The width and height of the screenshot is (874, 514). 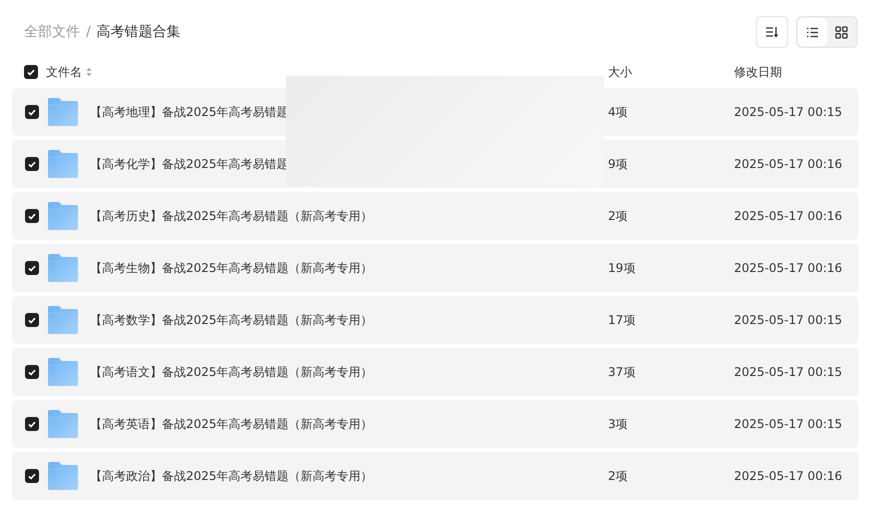 What do you see at coordinates (618, 164) in the screenshot?
I see `file-size: 9项` at bounding box center [618, 164].